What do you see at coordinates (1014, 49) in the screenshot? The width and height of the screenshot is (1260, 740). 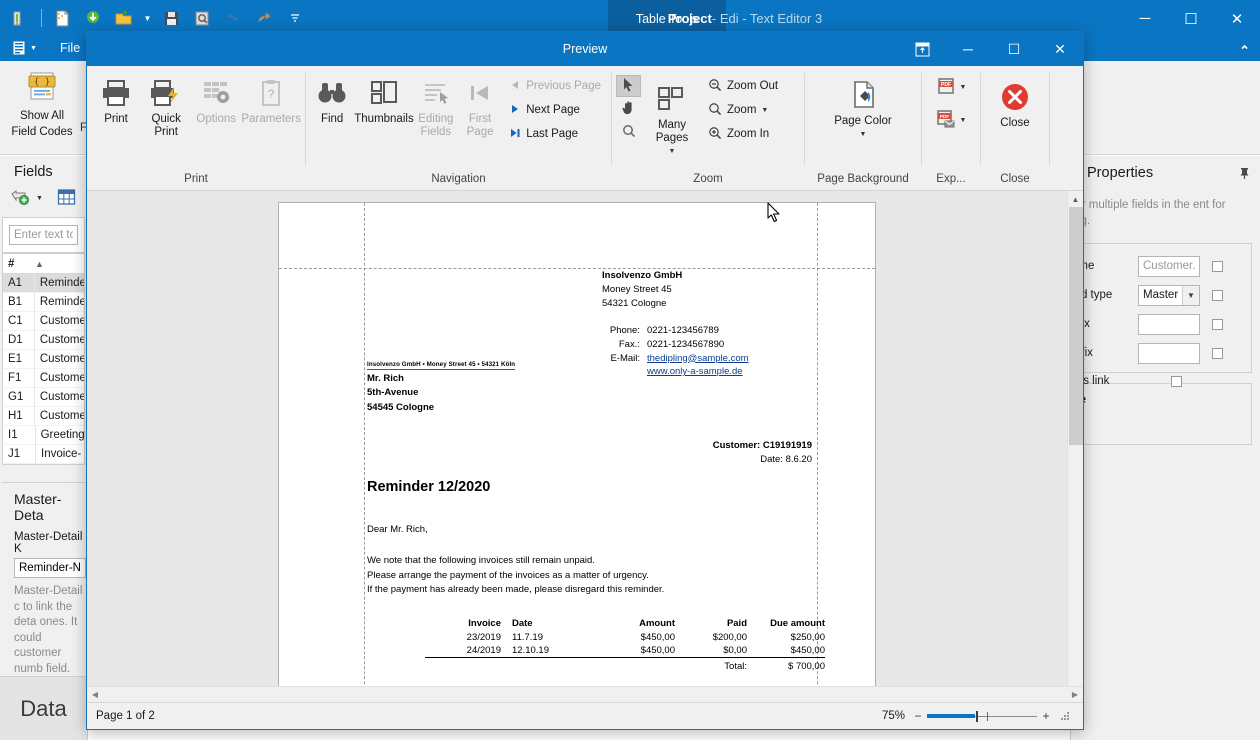 I see `preview-maximize-button: ☐` at bounding box center [1014, 49].